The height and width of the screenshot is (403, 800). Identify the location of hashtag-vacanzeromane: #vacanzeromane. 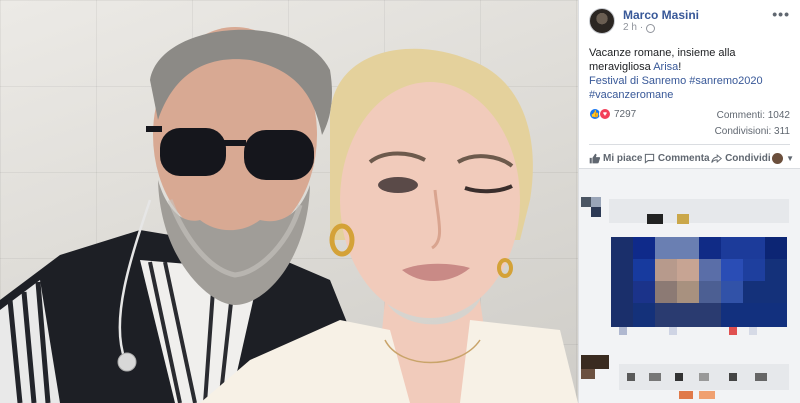
(631, 95).